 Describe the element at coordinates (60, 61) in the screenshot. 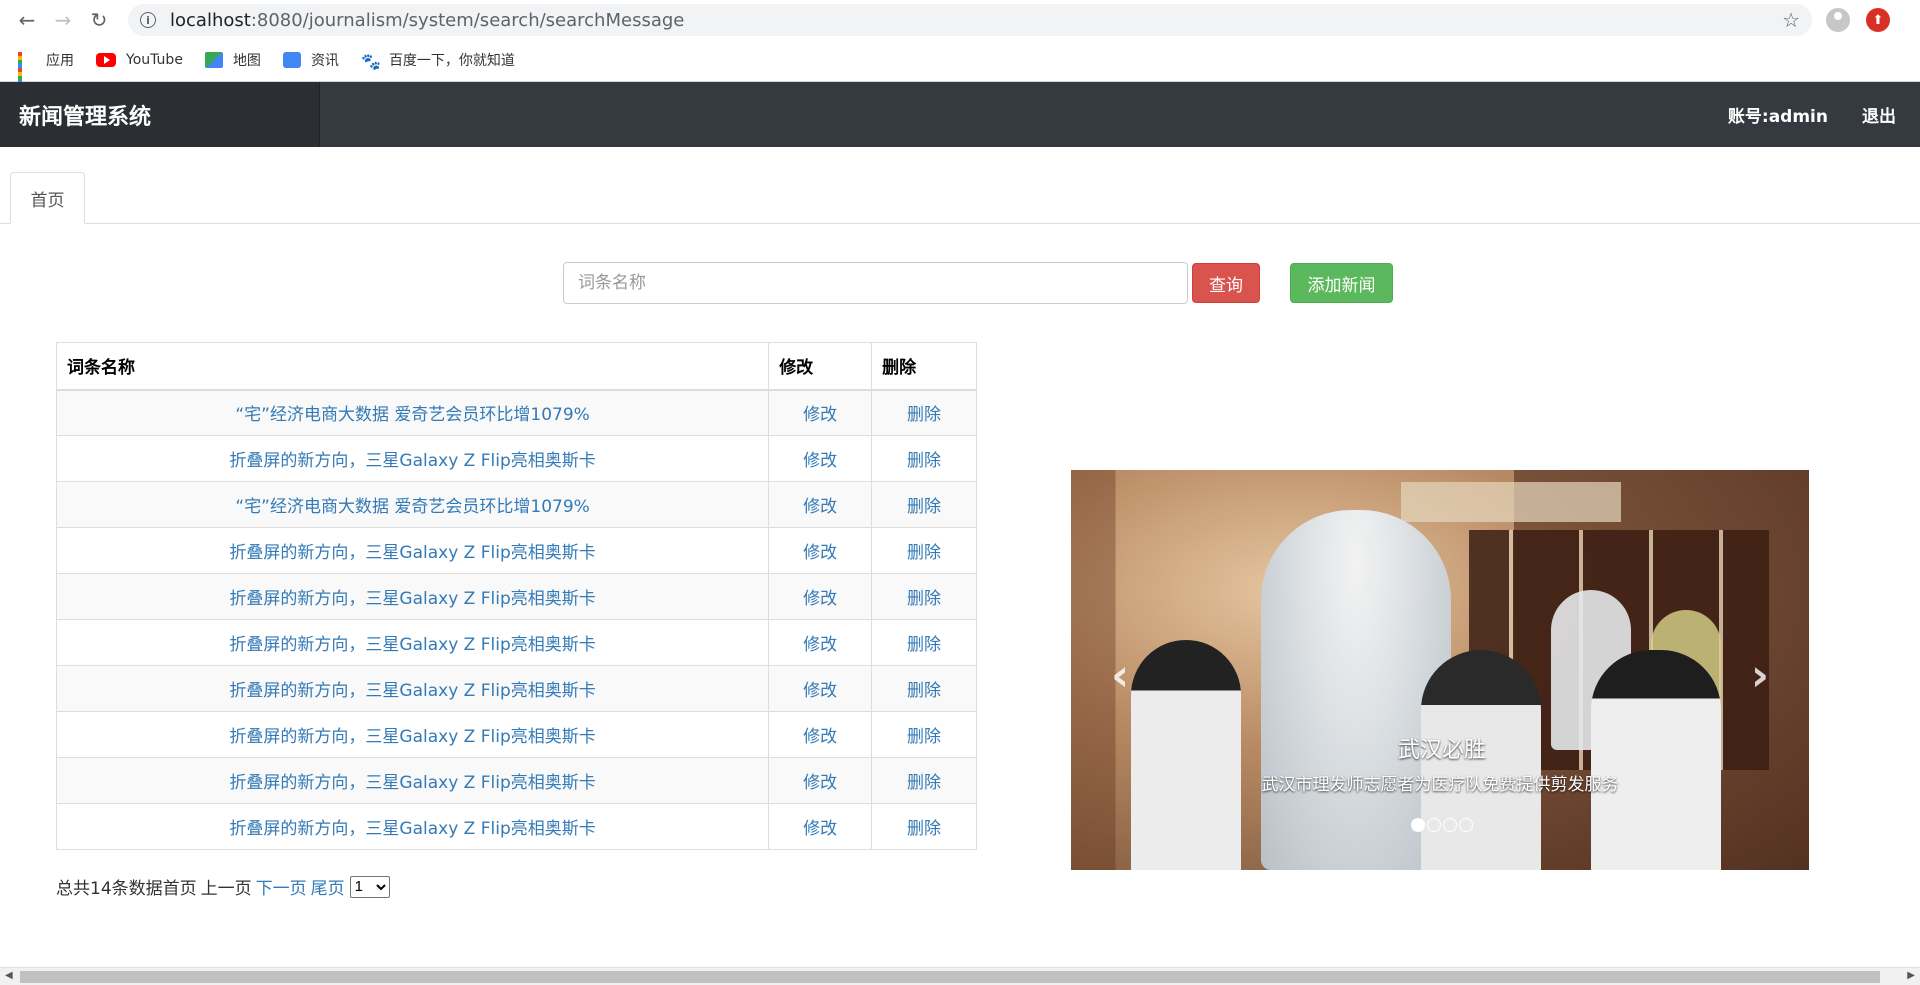

I see `bookmark-label: 应用` at that location.